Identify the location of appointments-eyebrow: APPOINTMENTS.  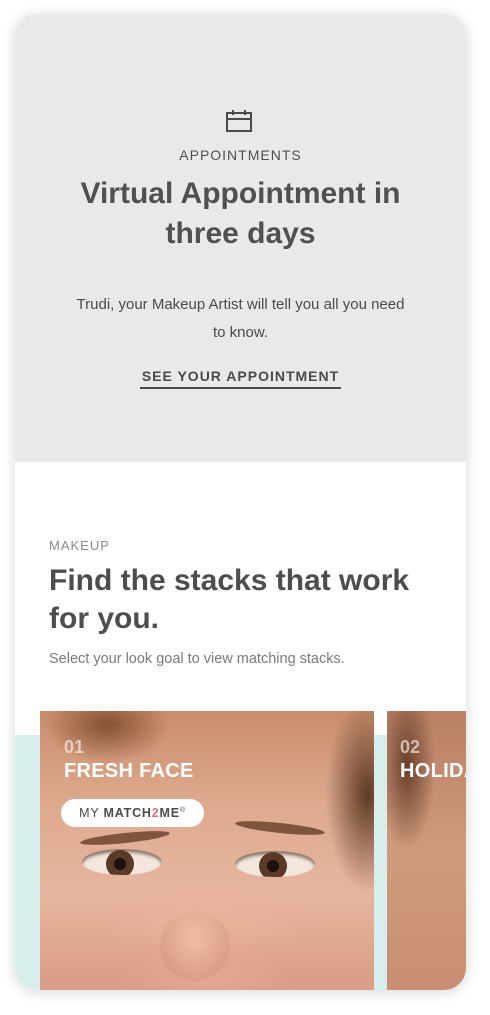
(240, 155).